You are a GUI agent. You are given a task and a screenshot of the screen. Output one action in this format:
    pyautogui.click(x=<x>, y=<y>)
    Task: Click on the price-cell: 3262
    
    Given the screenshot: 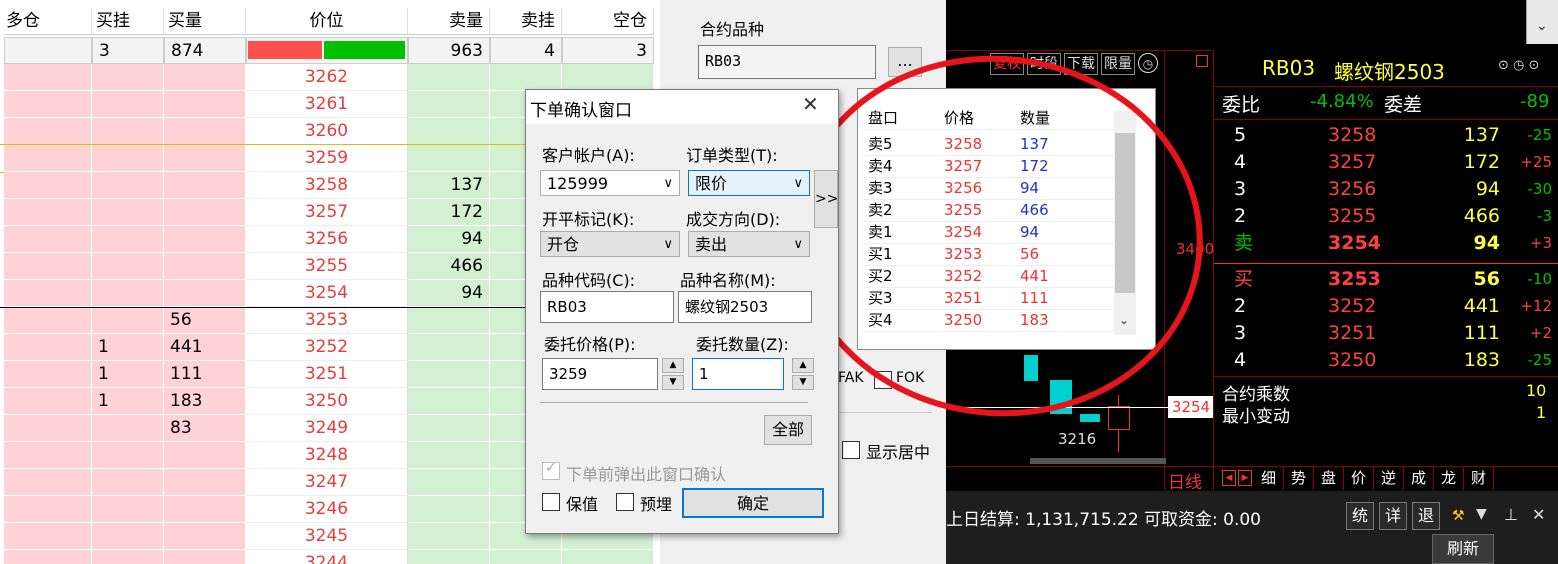 What is the action you would take?
    pyautogui.click(x=327, y=77)
    